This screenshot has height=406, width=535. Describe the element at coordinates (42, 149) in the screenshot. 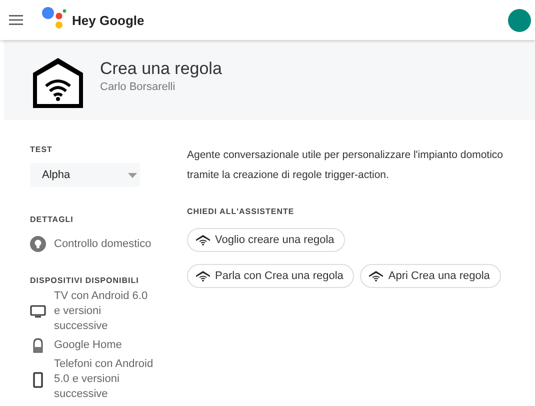

I see `section-label: TEST` at that location.